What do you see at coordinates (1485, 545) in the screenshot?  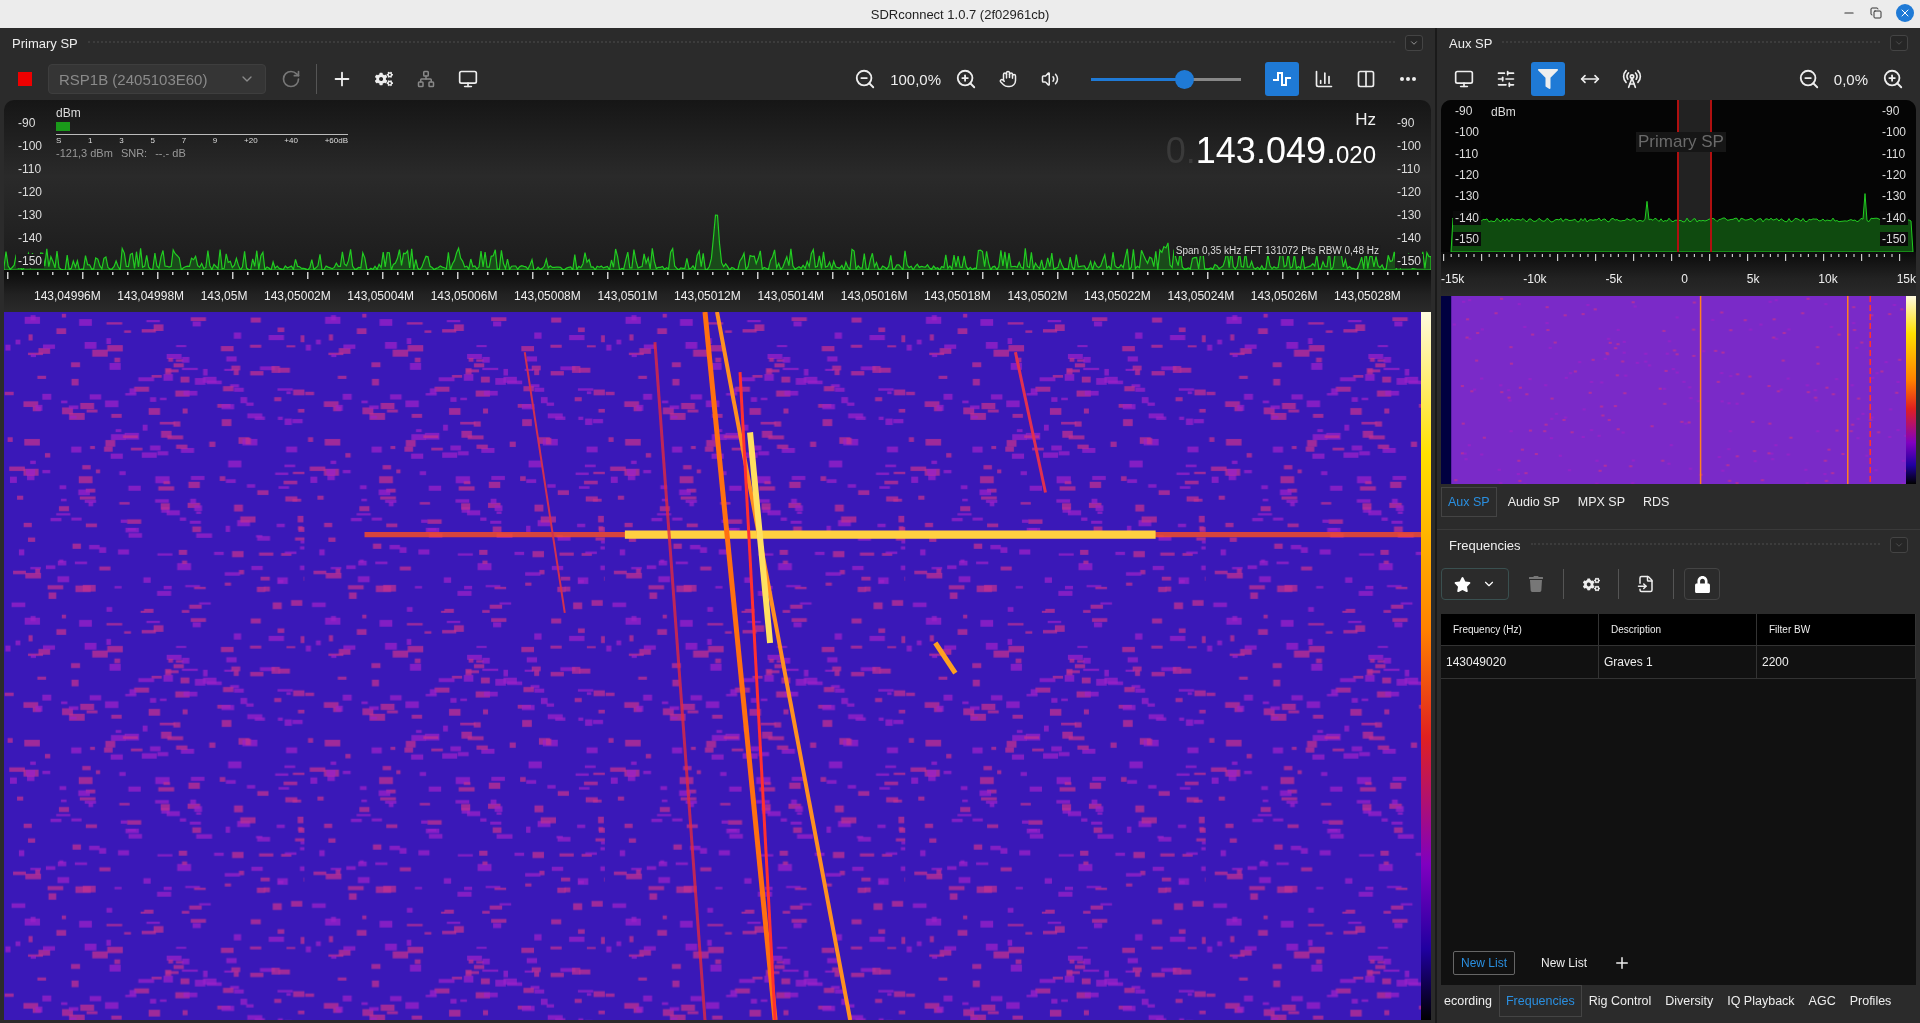 I see `panel-title: Frequencies` at bounding box center [1485, 545].